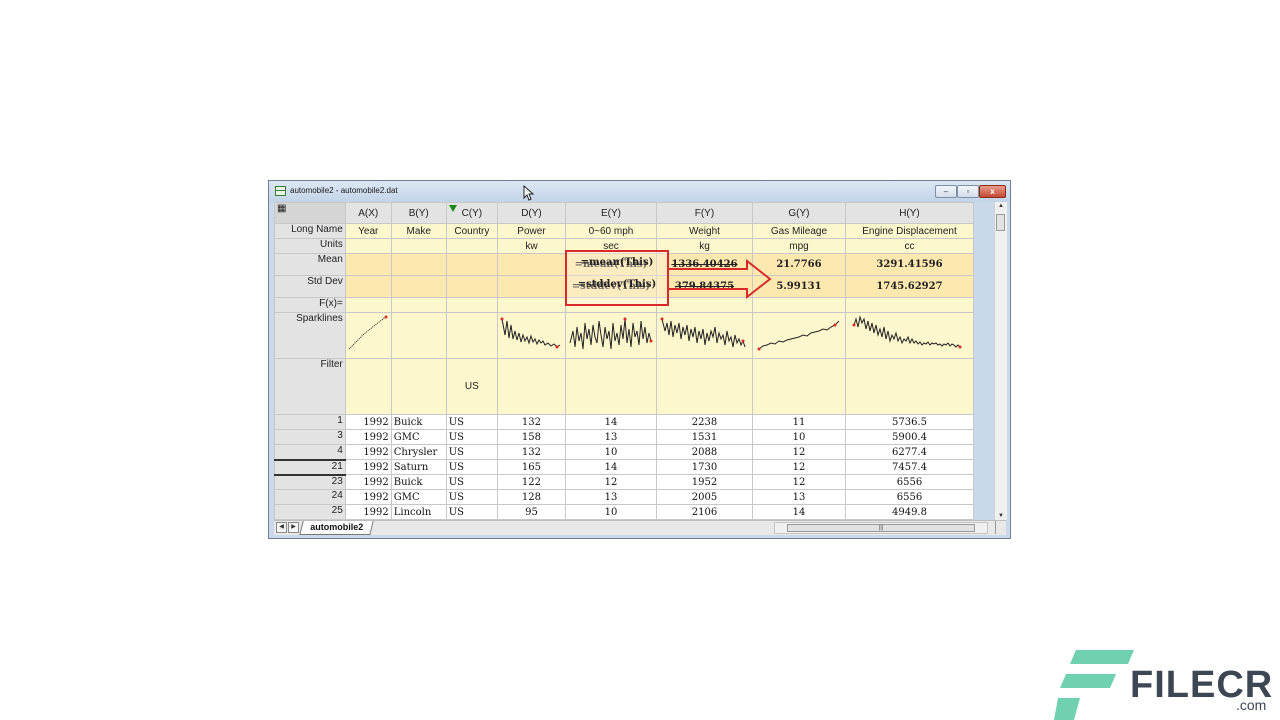 This screenshot has height=720, width=1280. What do you see at coordinates (418, 213) in the screenshot?
I see `column-header-b: B(Y)` at bounding box center [418, 213].